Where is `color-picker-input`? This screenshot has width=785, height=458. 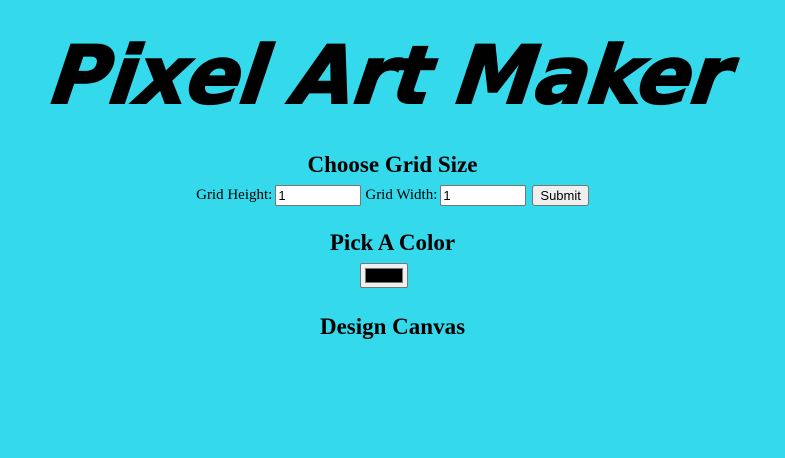 color-picker-input is located at coordinates (384, 275).